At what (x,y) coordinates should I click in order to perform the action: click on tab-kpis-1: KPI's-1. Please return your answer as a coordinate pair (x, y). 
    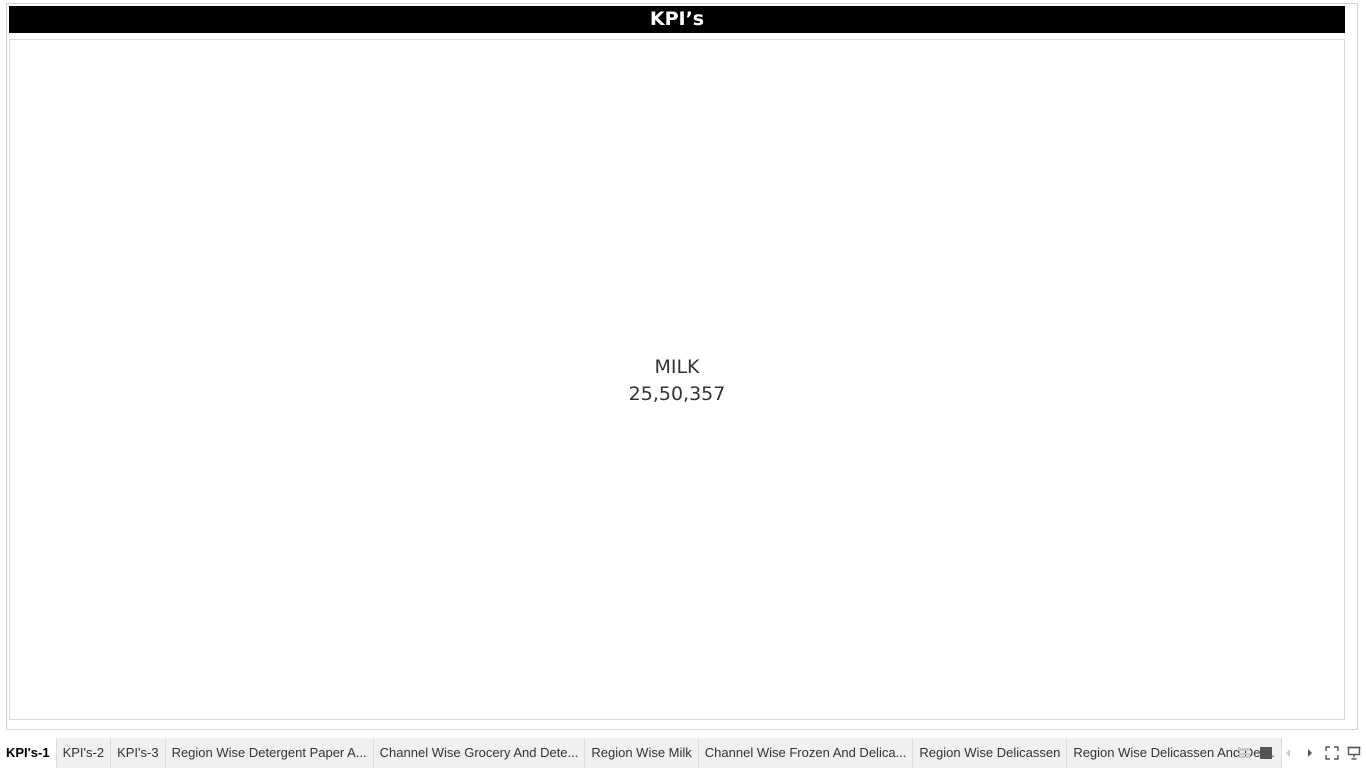
    Looking at the image, I should click on (28, 753).